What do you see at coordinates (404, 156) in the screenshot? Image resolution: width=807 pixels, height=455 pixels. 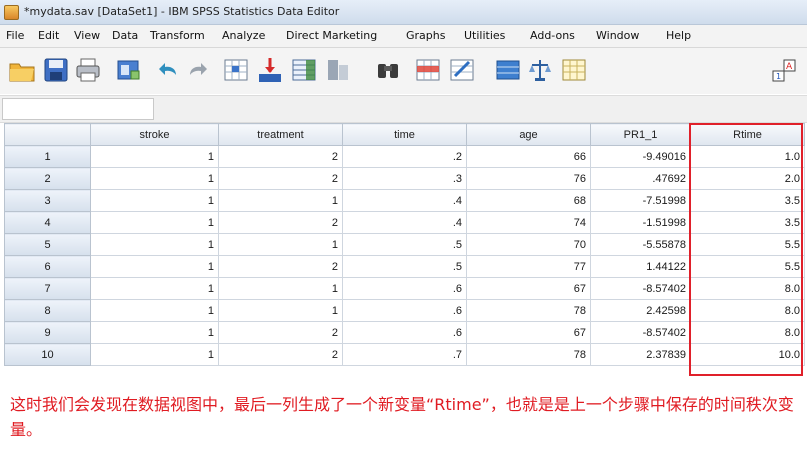 I see `data-cell: .2` at bounding box center [404, 156].